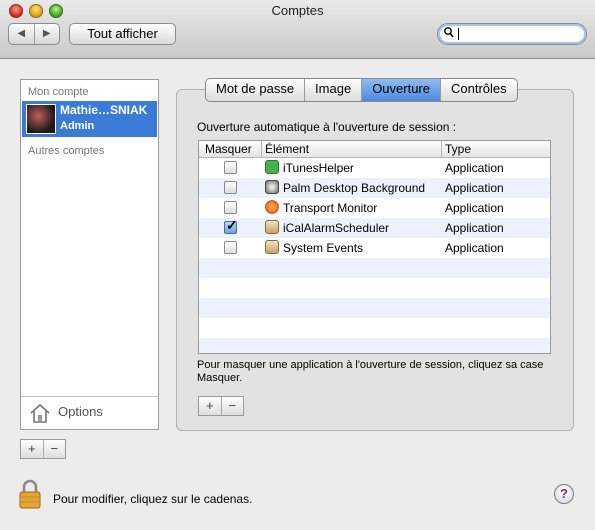 The image size is (595, 530). What do you see at coordinates (30, 494) in the screenshot?
I see `lock-icon` at bounding box center [30, 494].